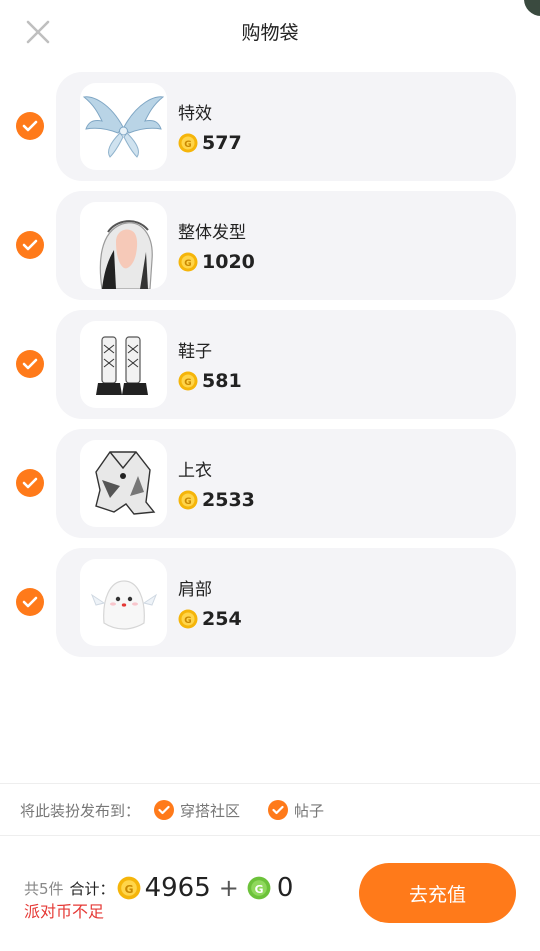 The image size is (540, 951). Describe the element at coordinates (286, 245) in the screenshot. I see `item-card: 整体发型 G 1020` at that location.